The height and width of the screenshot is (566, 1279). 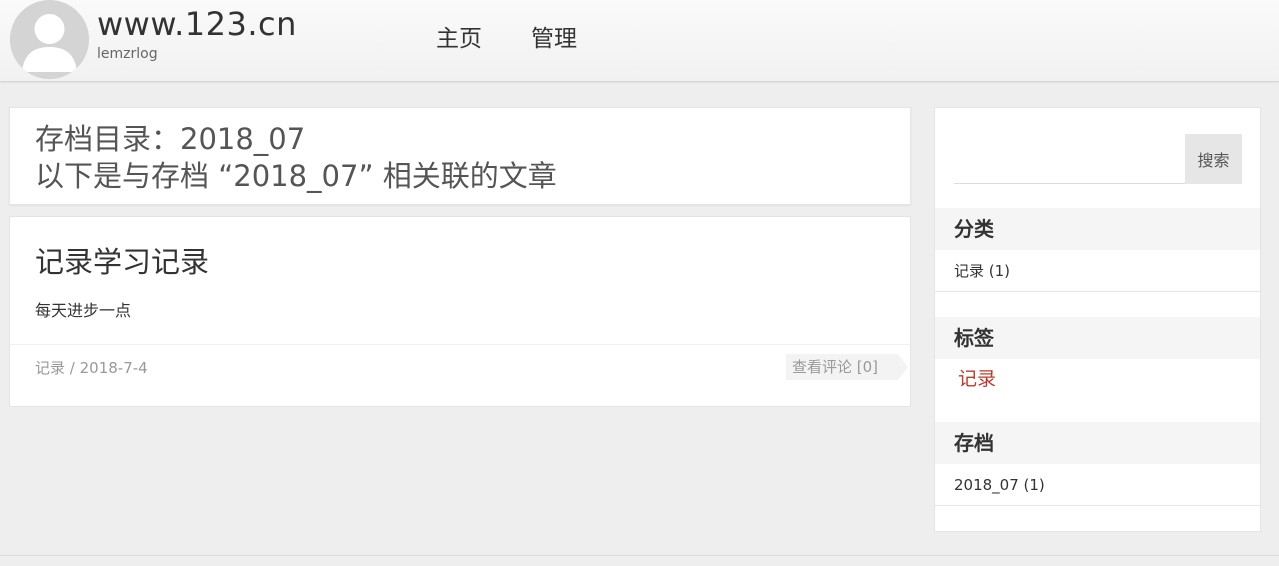 I want to click on categories-title: 分类, so click(x=1097, y=229).